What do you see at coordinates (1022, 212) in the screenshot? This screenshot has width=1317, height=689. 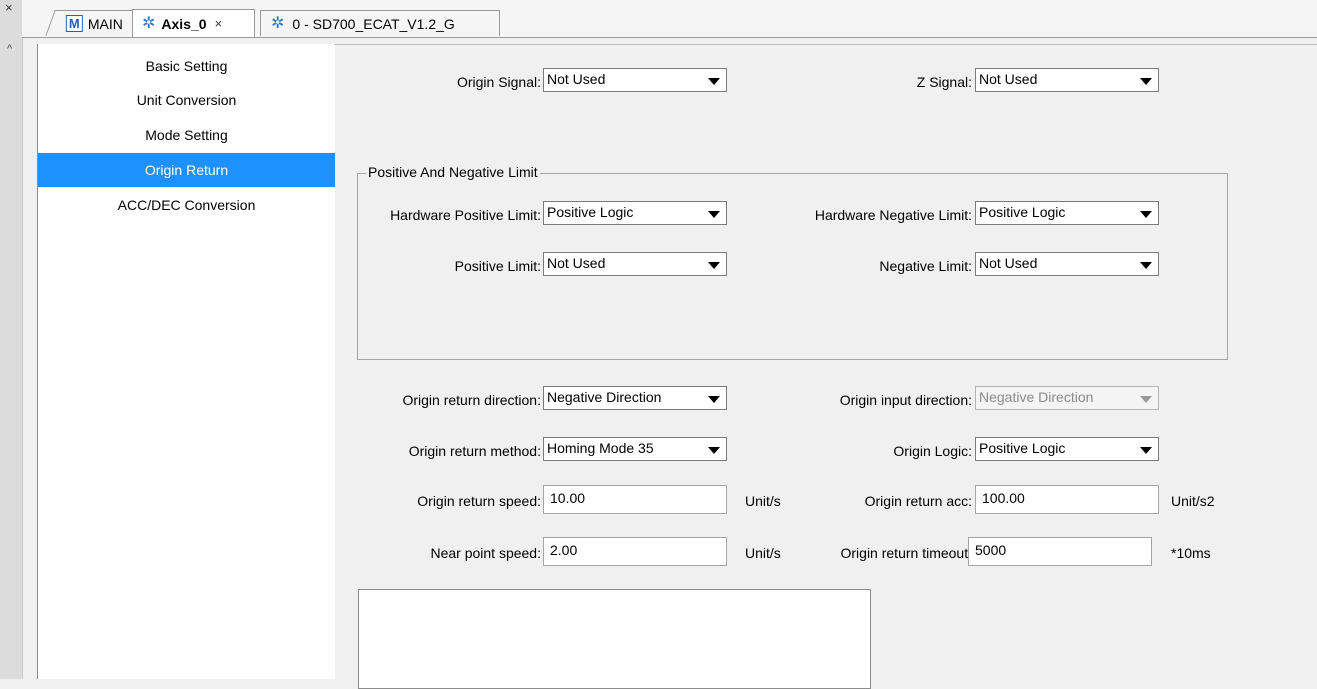 I see `hw-negative-limit-value: Positive Logic` at bounding box center [1022, 212].